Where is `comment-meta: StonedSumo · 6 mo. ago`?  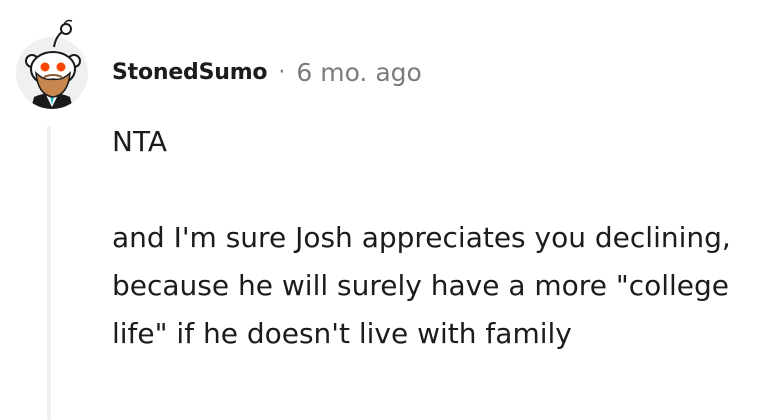 comment-meta: StonedSumo · 6 mo. ago is located at coordinates (267, 72).